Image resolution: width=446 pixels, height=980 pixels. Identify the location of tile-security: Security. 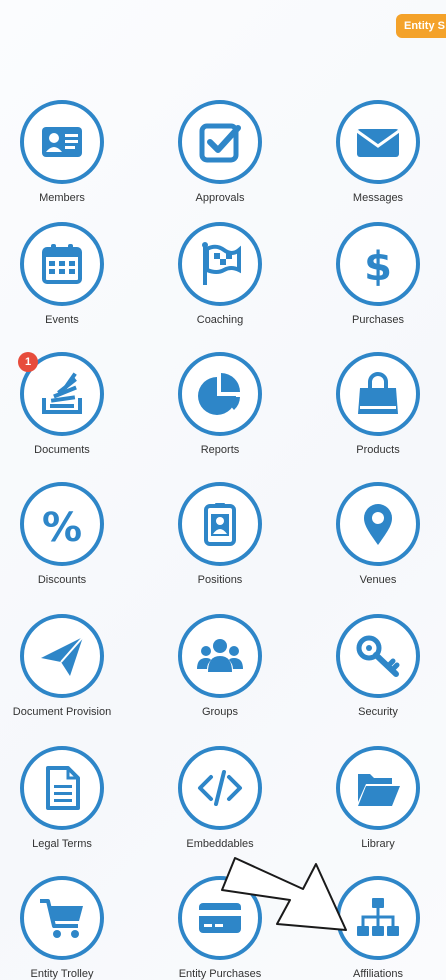
(377, 674).